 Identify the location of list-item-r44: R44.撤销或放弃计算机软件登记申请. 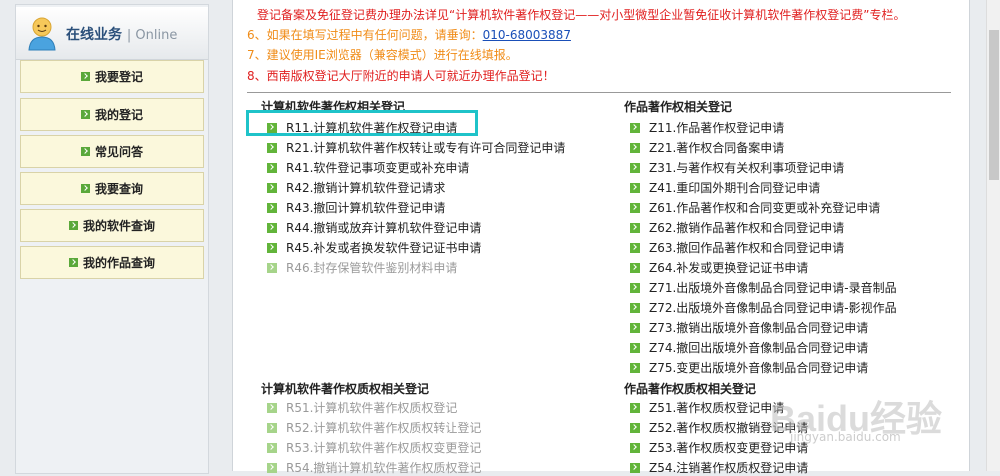
(374, 227).